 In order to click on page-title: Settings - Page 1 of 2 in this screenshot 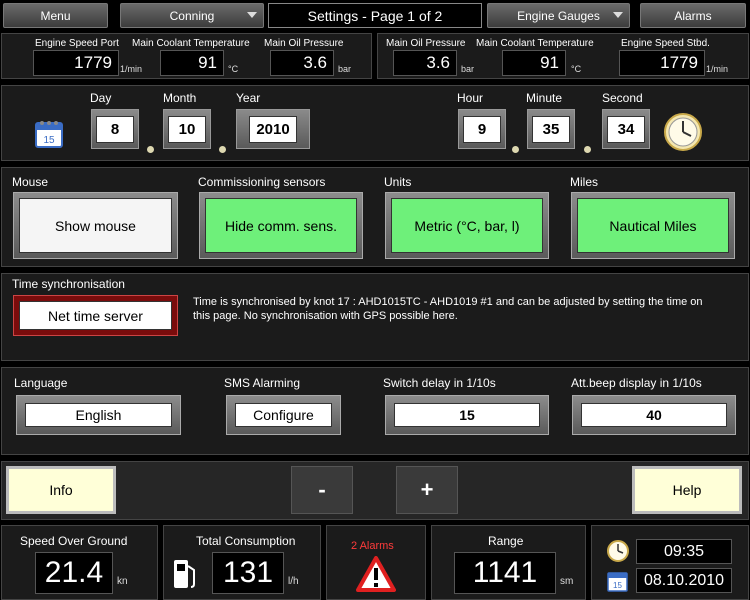, I will do `click(375, 15)`.